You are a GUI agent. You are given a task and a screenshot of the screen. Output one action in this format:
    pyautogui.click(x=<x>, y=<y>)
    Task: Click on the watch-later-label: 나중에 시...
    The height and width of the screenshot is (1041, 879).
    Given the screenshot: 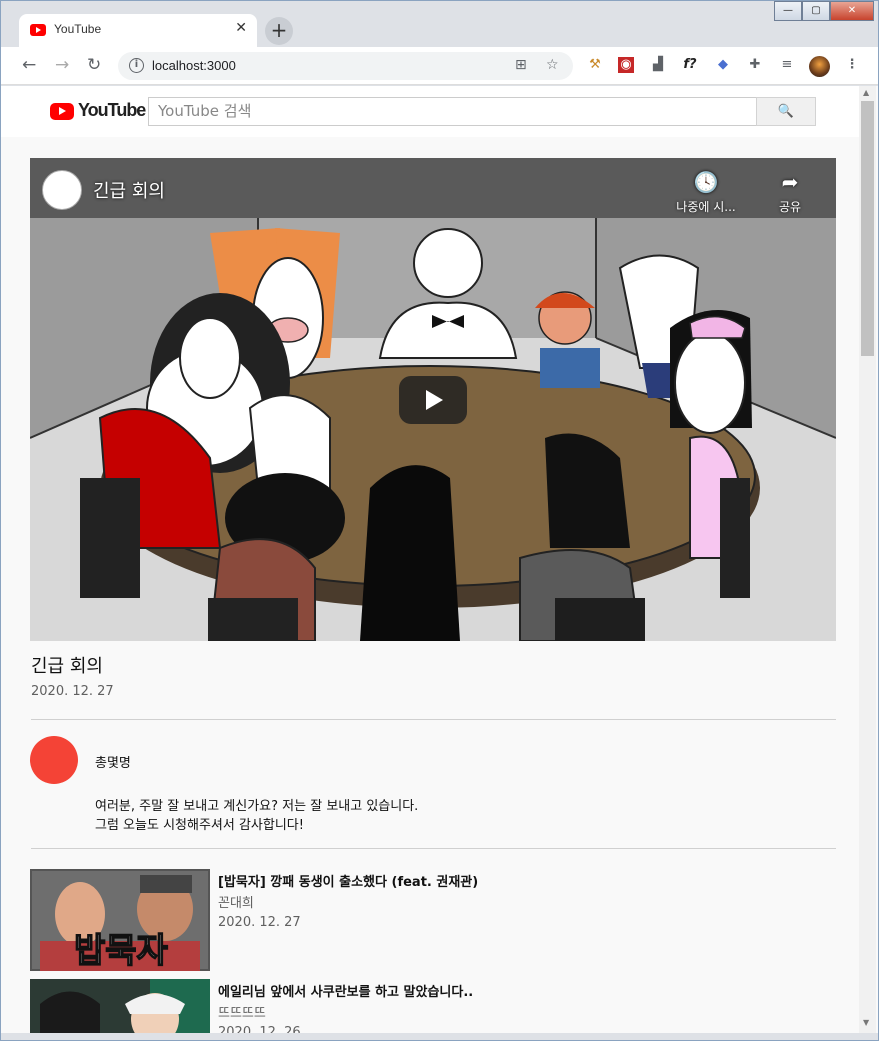 What is the action you would take?
    pyautogui.click(x=706, y=207)
    